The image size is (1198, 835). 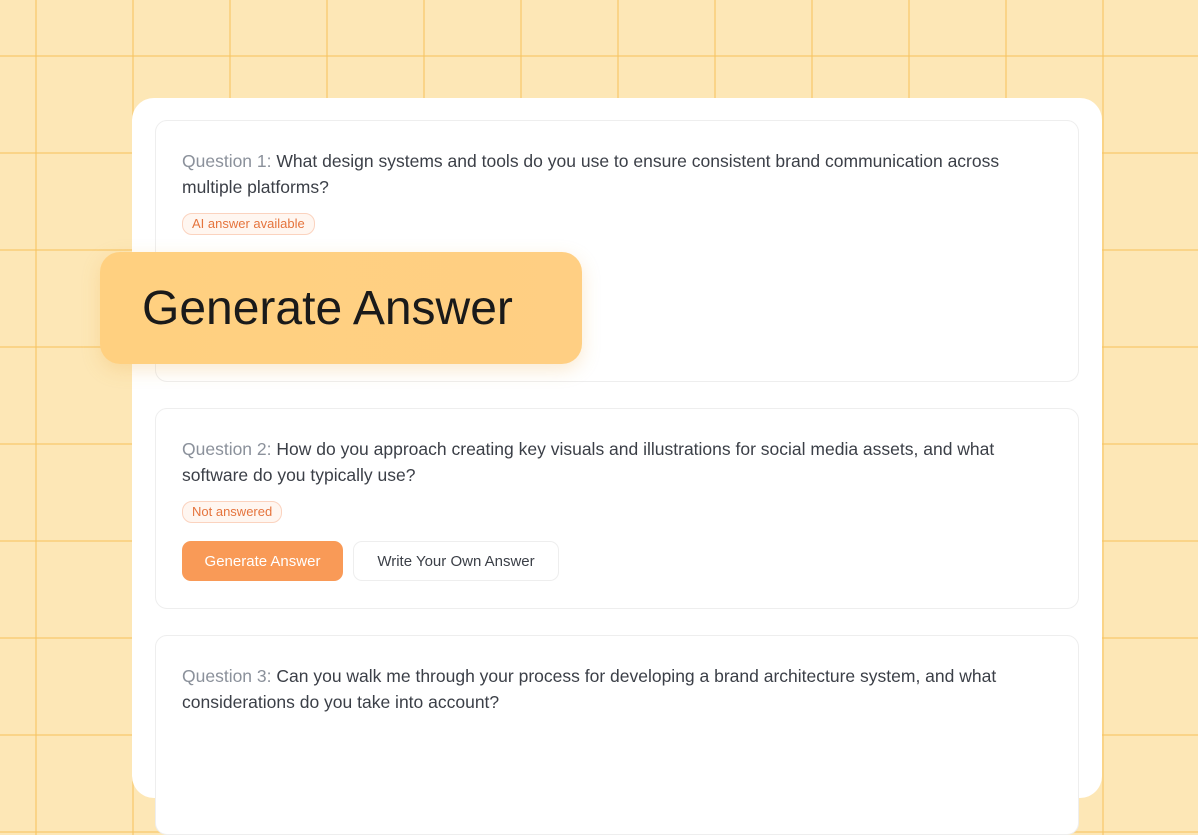 I want to click on question-2-status-badge: Not answered, so click(x=232, y=512).